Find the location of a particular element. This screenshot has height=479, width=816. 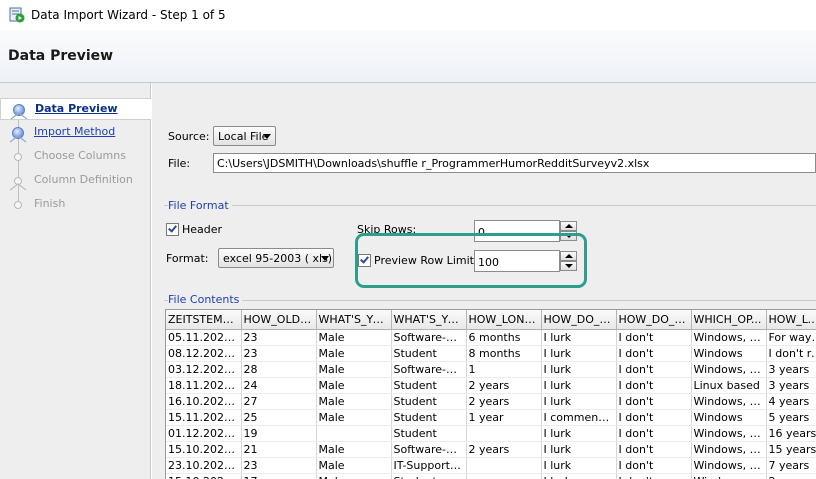

table-cell: For way to is located at coordinates (791, 337).